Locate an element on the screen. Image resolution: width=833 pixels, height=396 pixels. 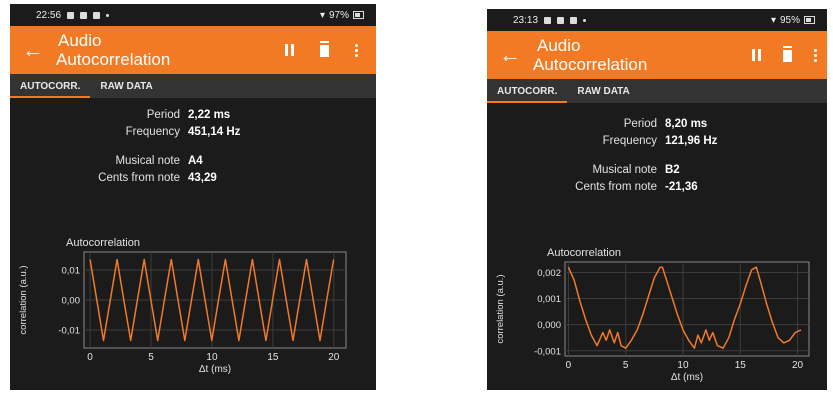
status-bar: 22:56 ▾ 97% is located at coordinates (193, 15).